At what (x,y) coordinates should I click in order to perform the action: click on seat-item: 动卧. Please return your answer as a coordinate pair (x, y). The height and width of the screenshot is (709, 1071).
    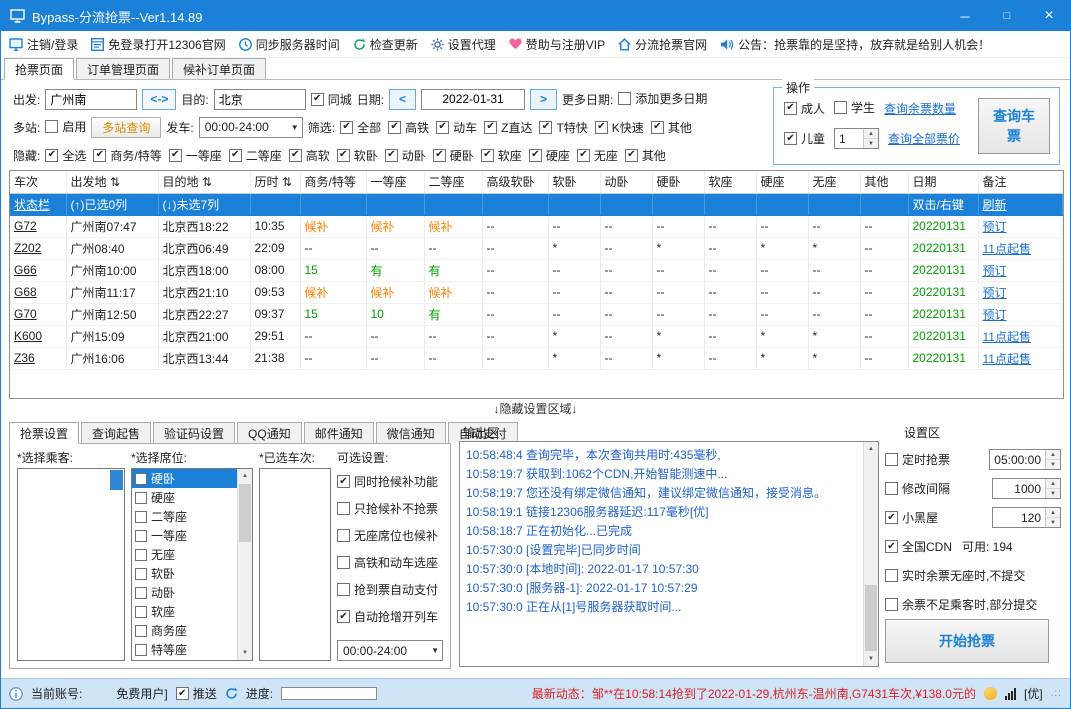
    Looking at the image, I should click on (184, 592).